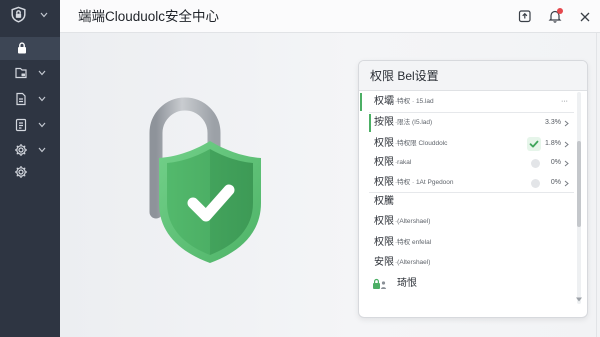  Describe the element at coordinates (466, 222) in the screenshot. I see `permission-row: 权限 ·(Altershael)` at that location.